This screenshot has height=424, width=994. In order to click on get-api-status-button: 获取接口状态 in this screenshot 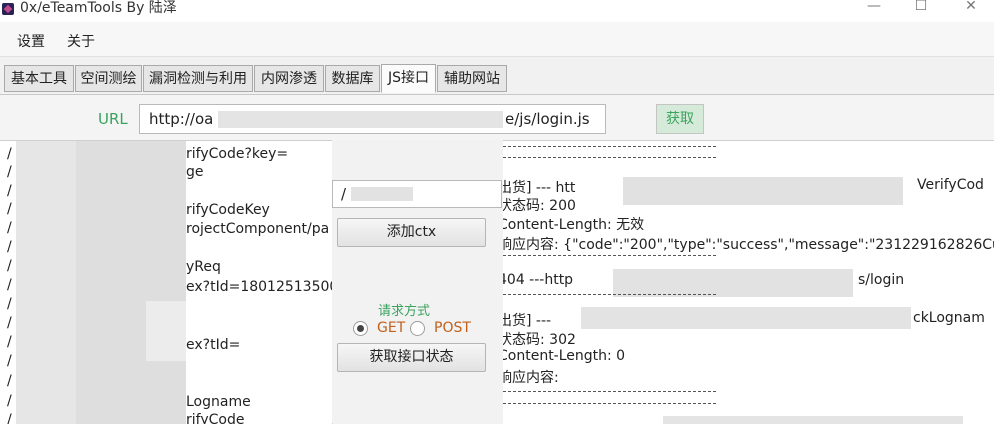, I will do `click(411, 357)`.